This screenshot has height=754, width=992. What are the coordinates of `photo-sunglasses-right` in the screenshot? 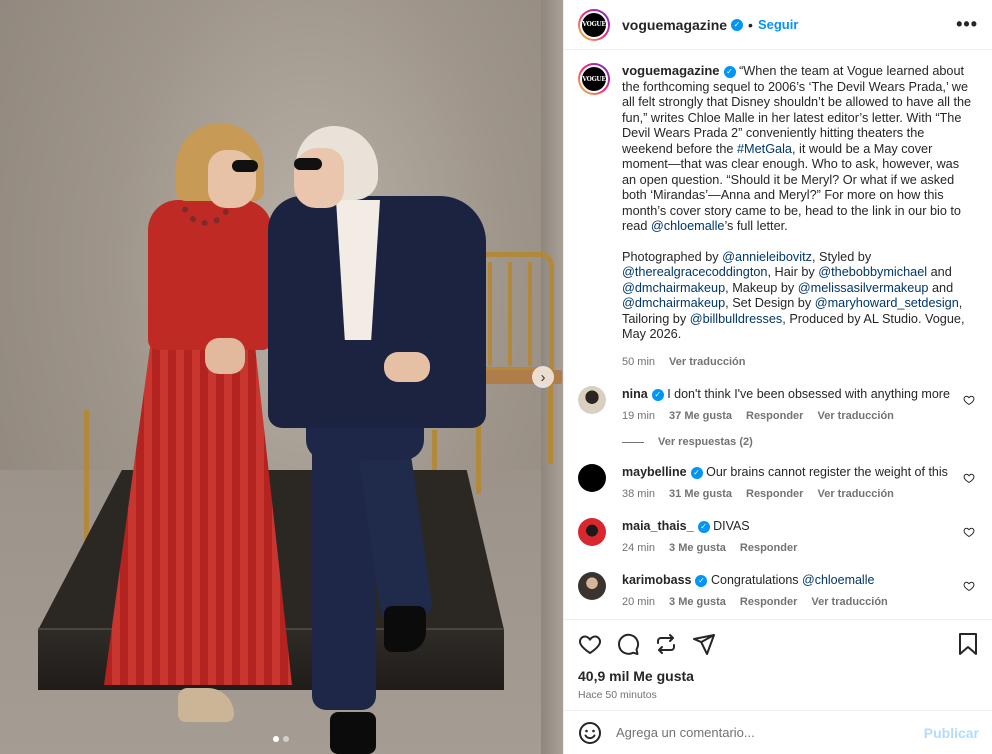 It's located at (308, 164).